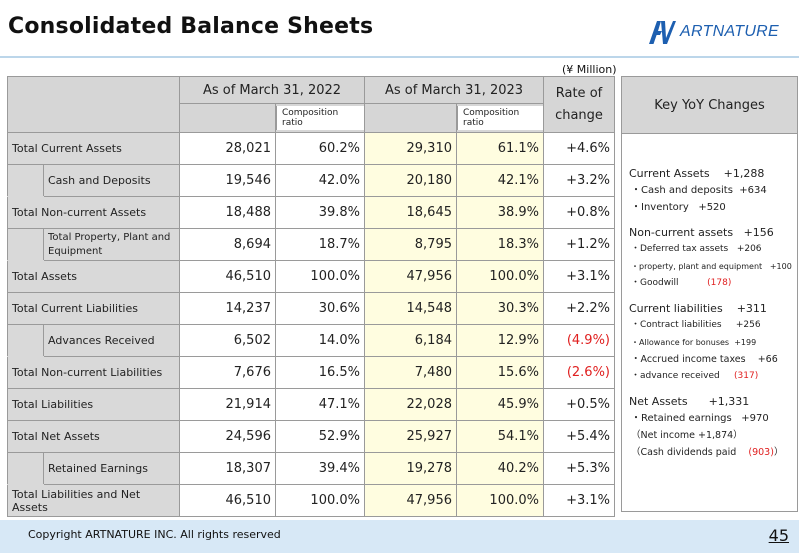 This screenshot has height=553, width=799. Describe the element at coordinates (660, 207) in the screenshot. I see `change-label: ・Inventory` at that location.